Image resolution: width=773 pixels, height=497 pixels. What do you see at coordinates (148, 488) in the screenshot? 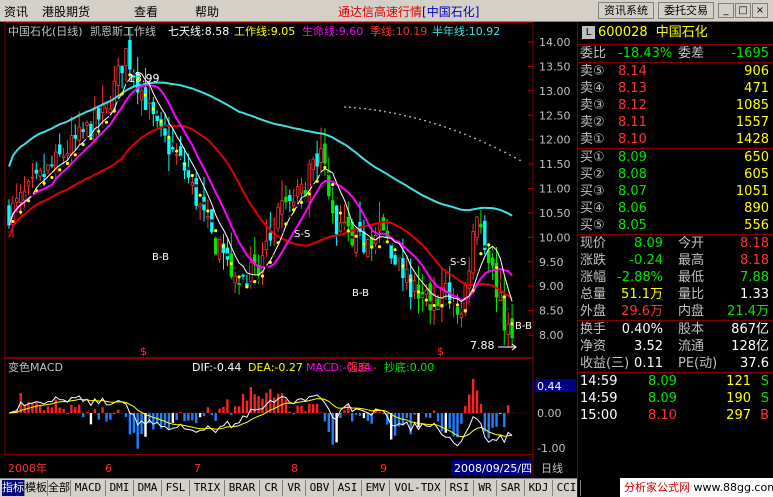
I see `tab-dma: DMA` at bounding box center [148, 488].